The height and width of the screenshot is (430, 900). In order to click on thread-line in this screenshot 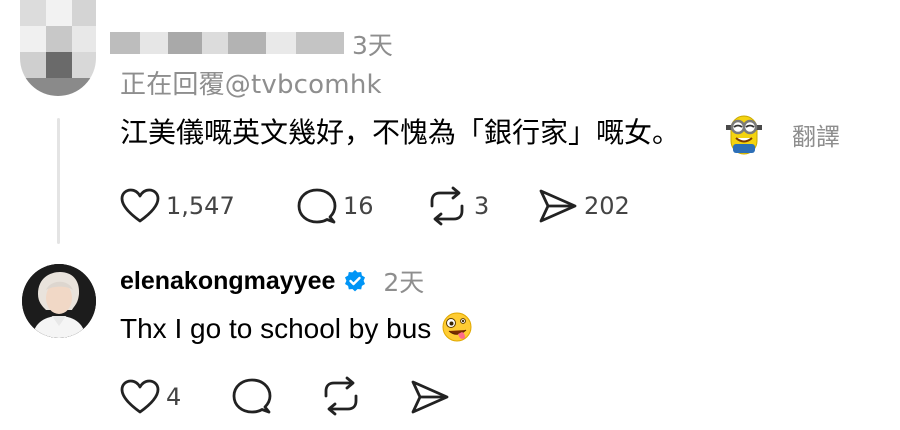, I will do `click(58, 181)`.